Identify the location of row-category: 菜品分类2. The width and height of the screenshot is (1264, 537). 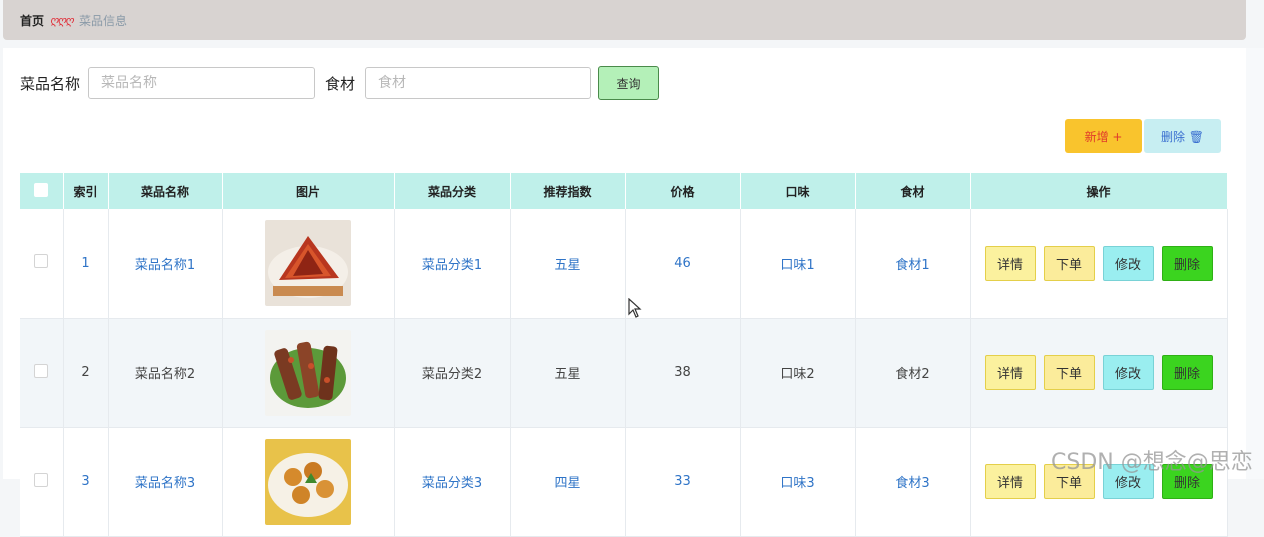
(452, 372).